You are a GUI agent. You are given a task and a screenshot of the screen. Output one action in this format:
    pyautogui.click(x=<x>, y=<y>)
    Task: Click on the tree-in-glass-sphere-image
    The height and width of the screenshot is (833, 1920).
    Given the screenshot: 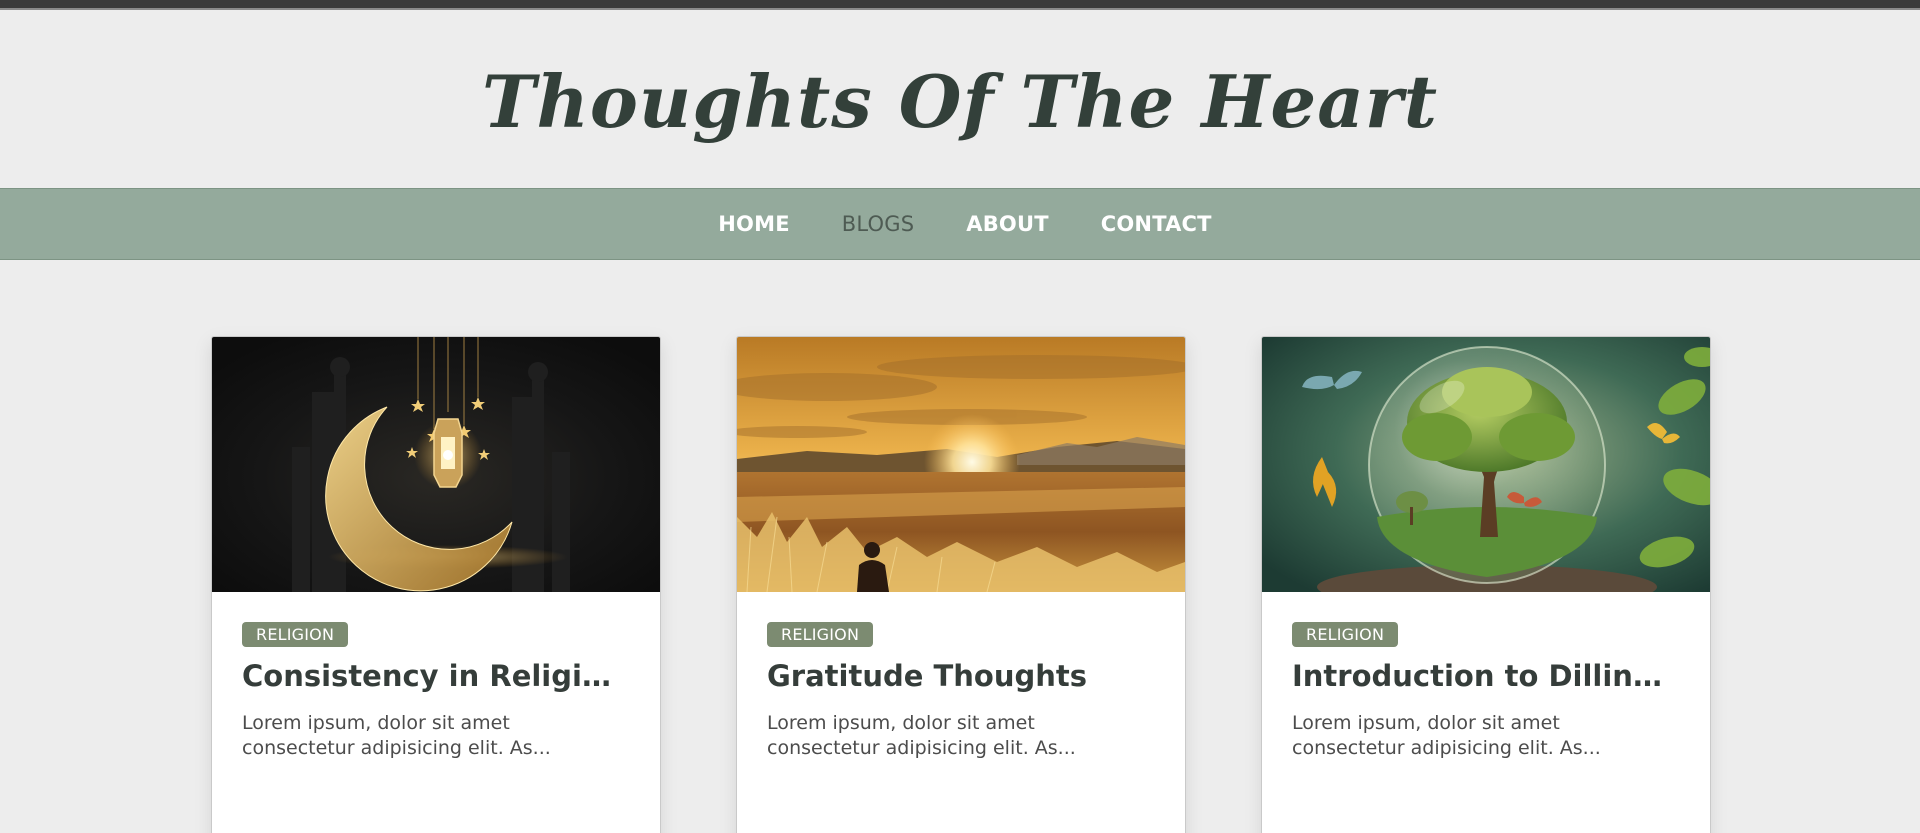 What is the action you would take?
    pyautogui.click(x=1486, y=464)
    